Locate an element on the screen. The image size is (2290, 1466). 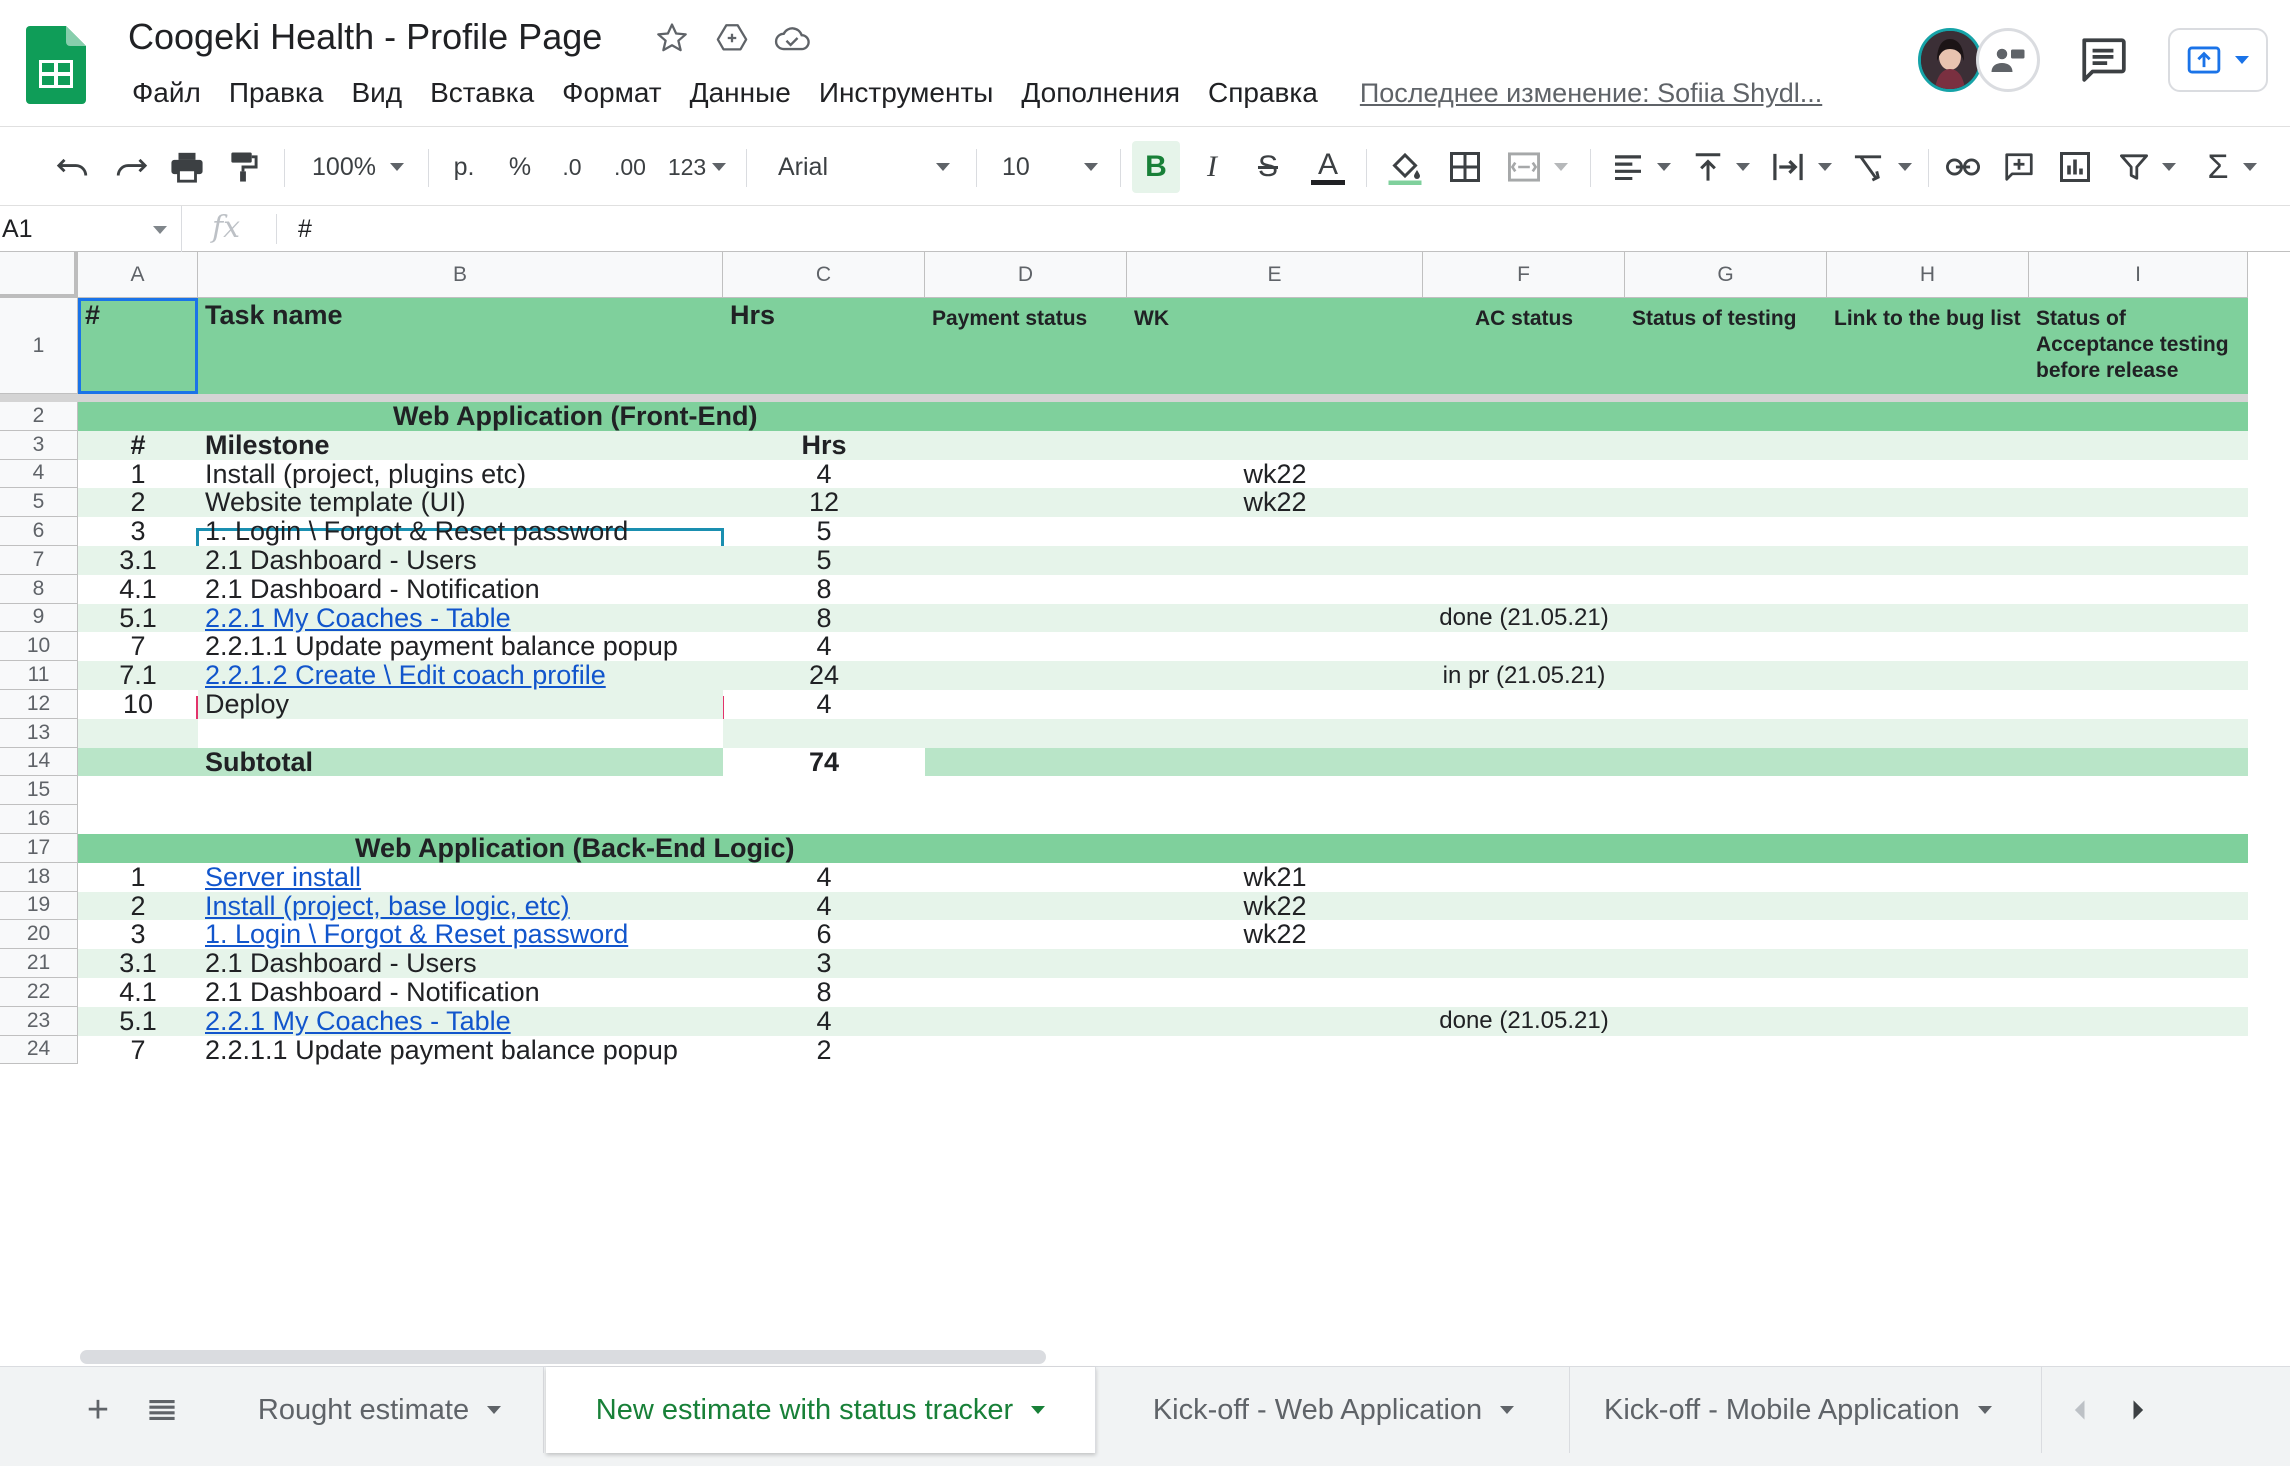
cell-number: 3.1 is located at coordinates (138, 560).